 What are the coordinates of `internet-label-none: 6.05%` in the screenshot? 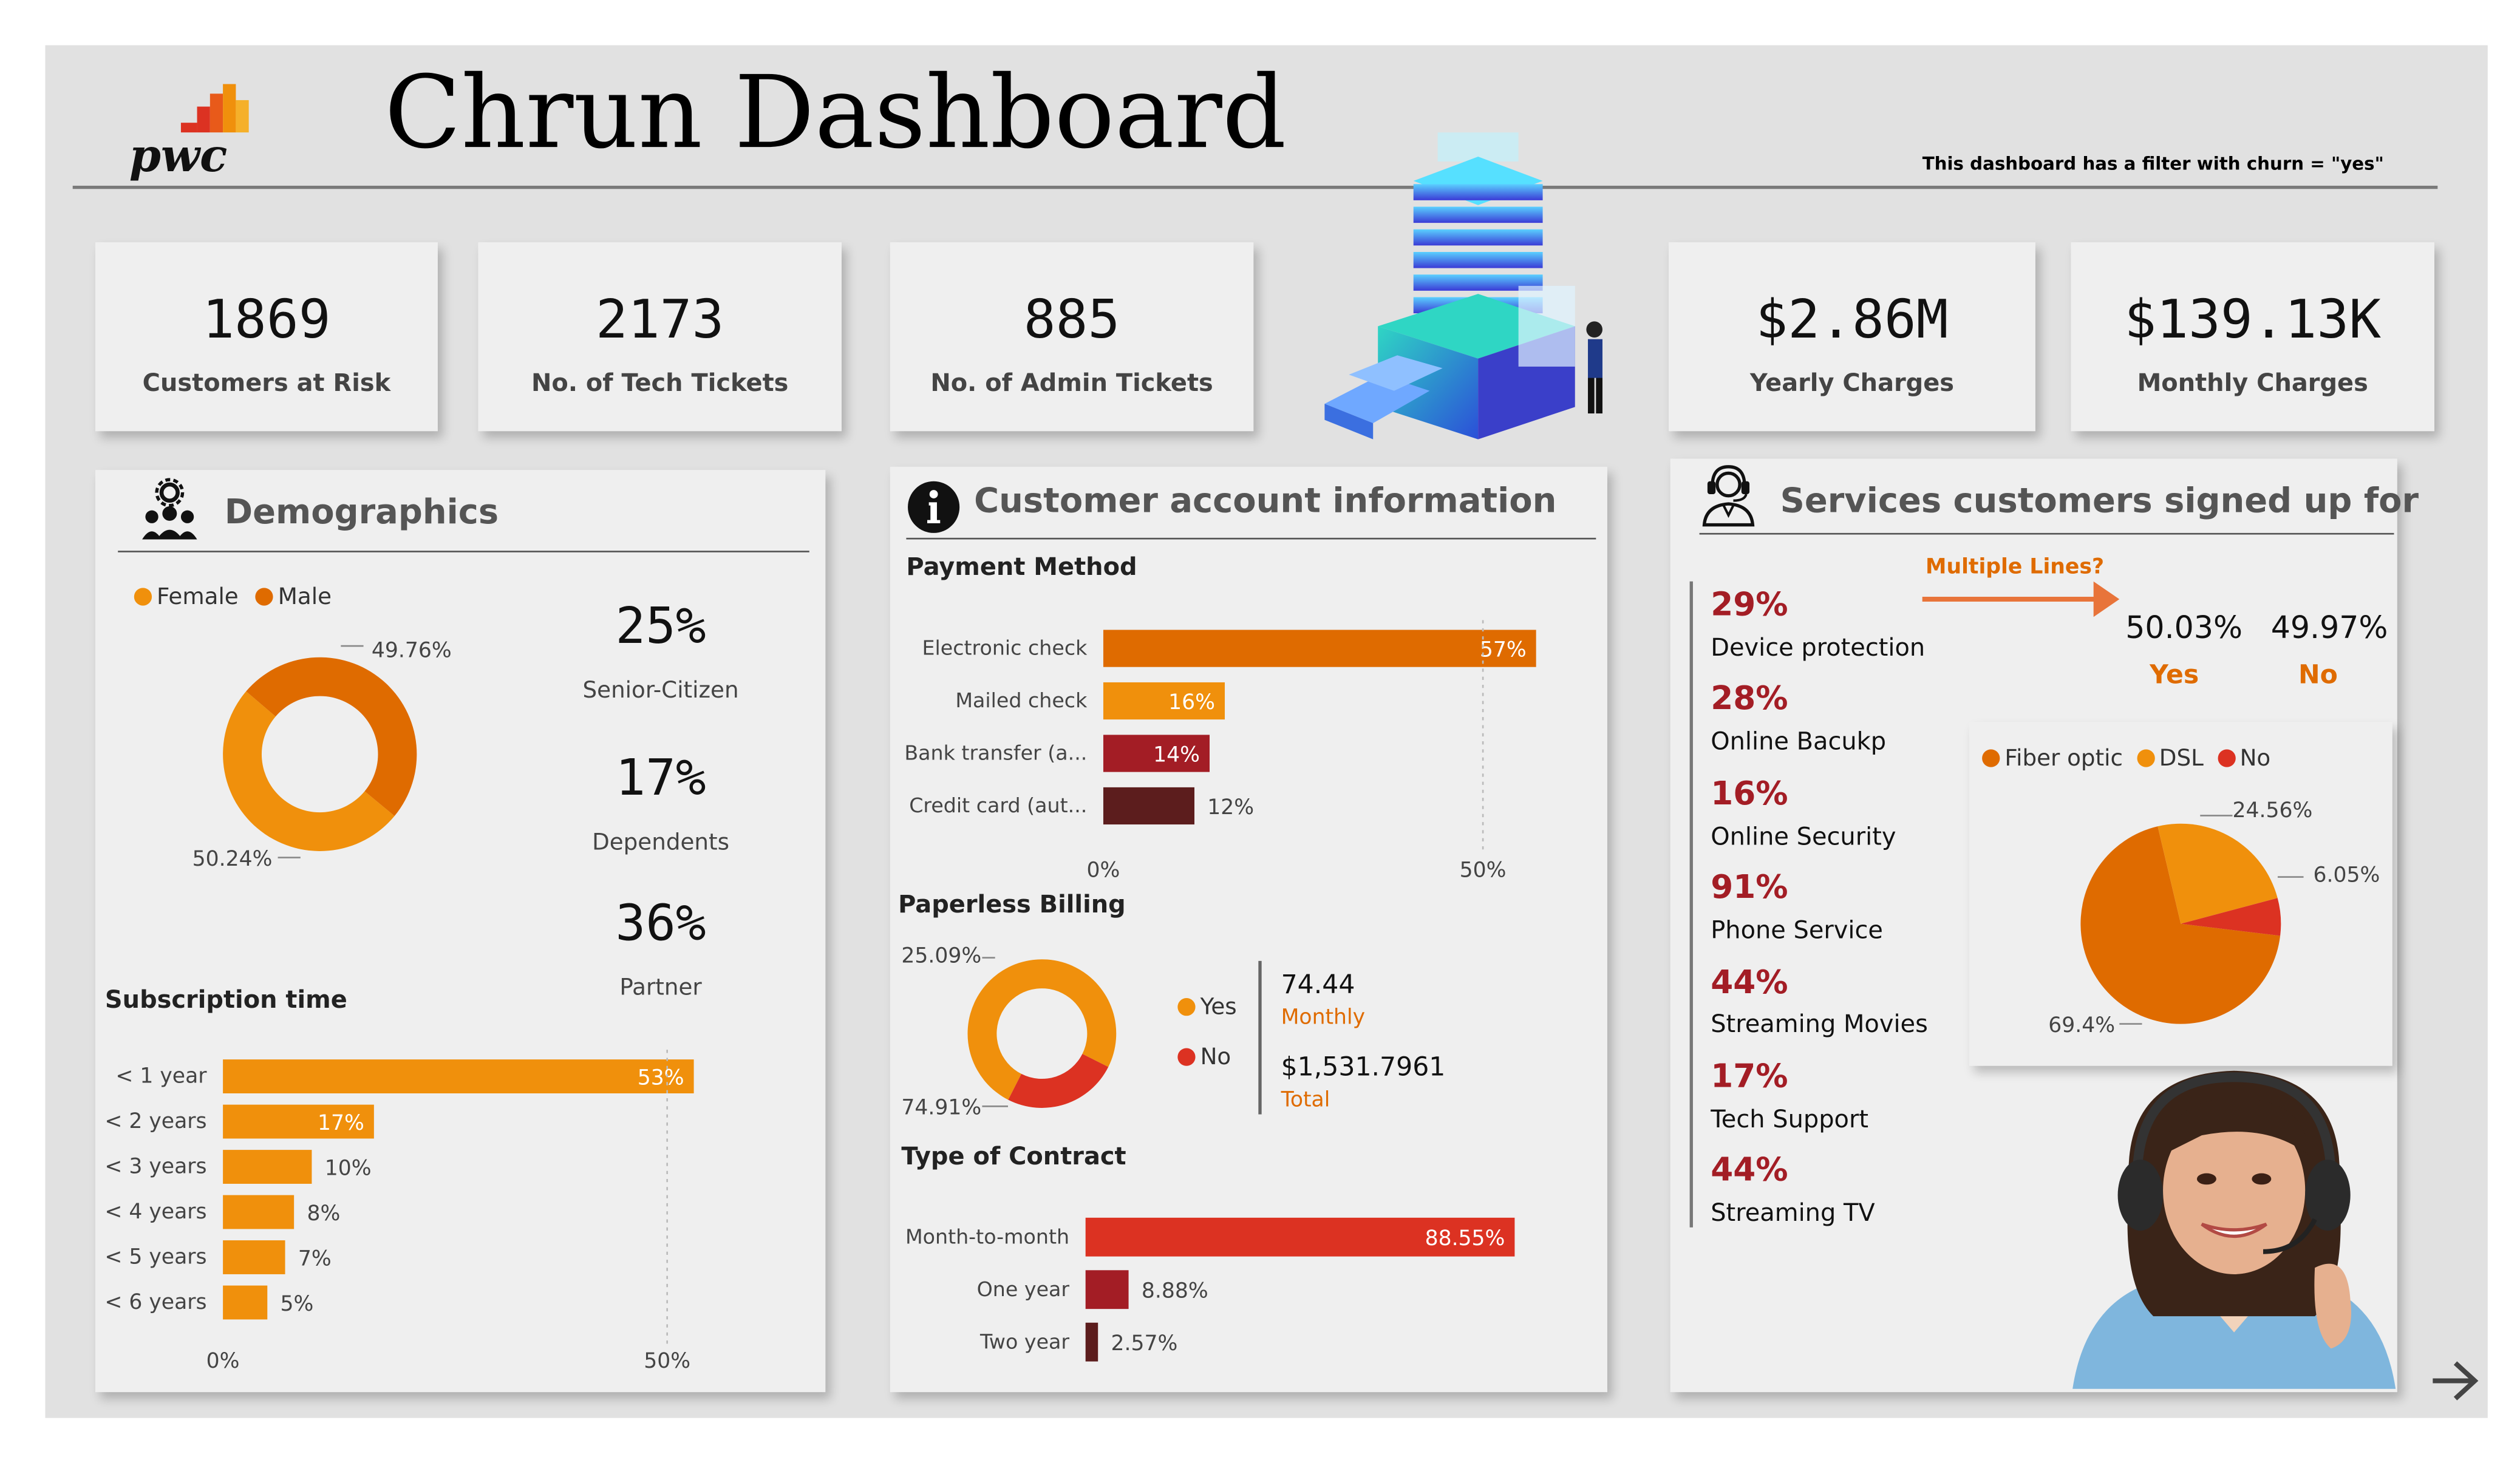 It's located at (2346, 876).